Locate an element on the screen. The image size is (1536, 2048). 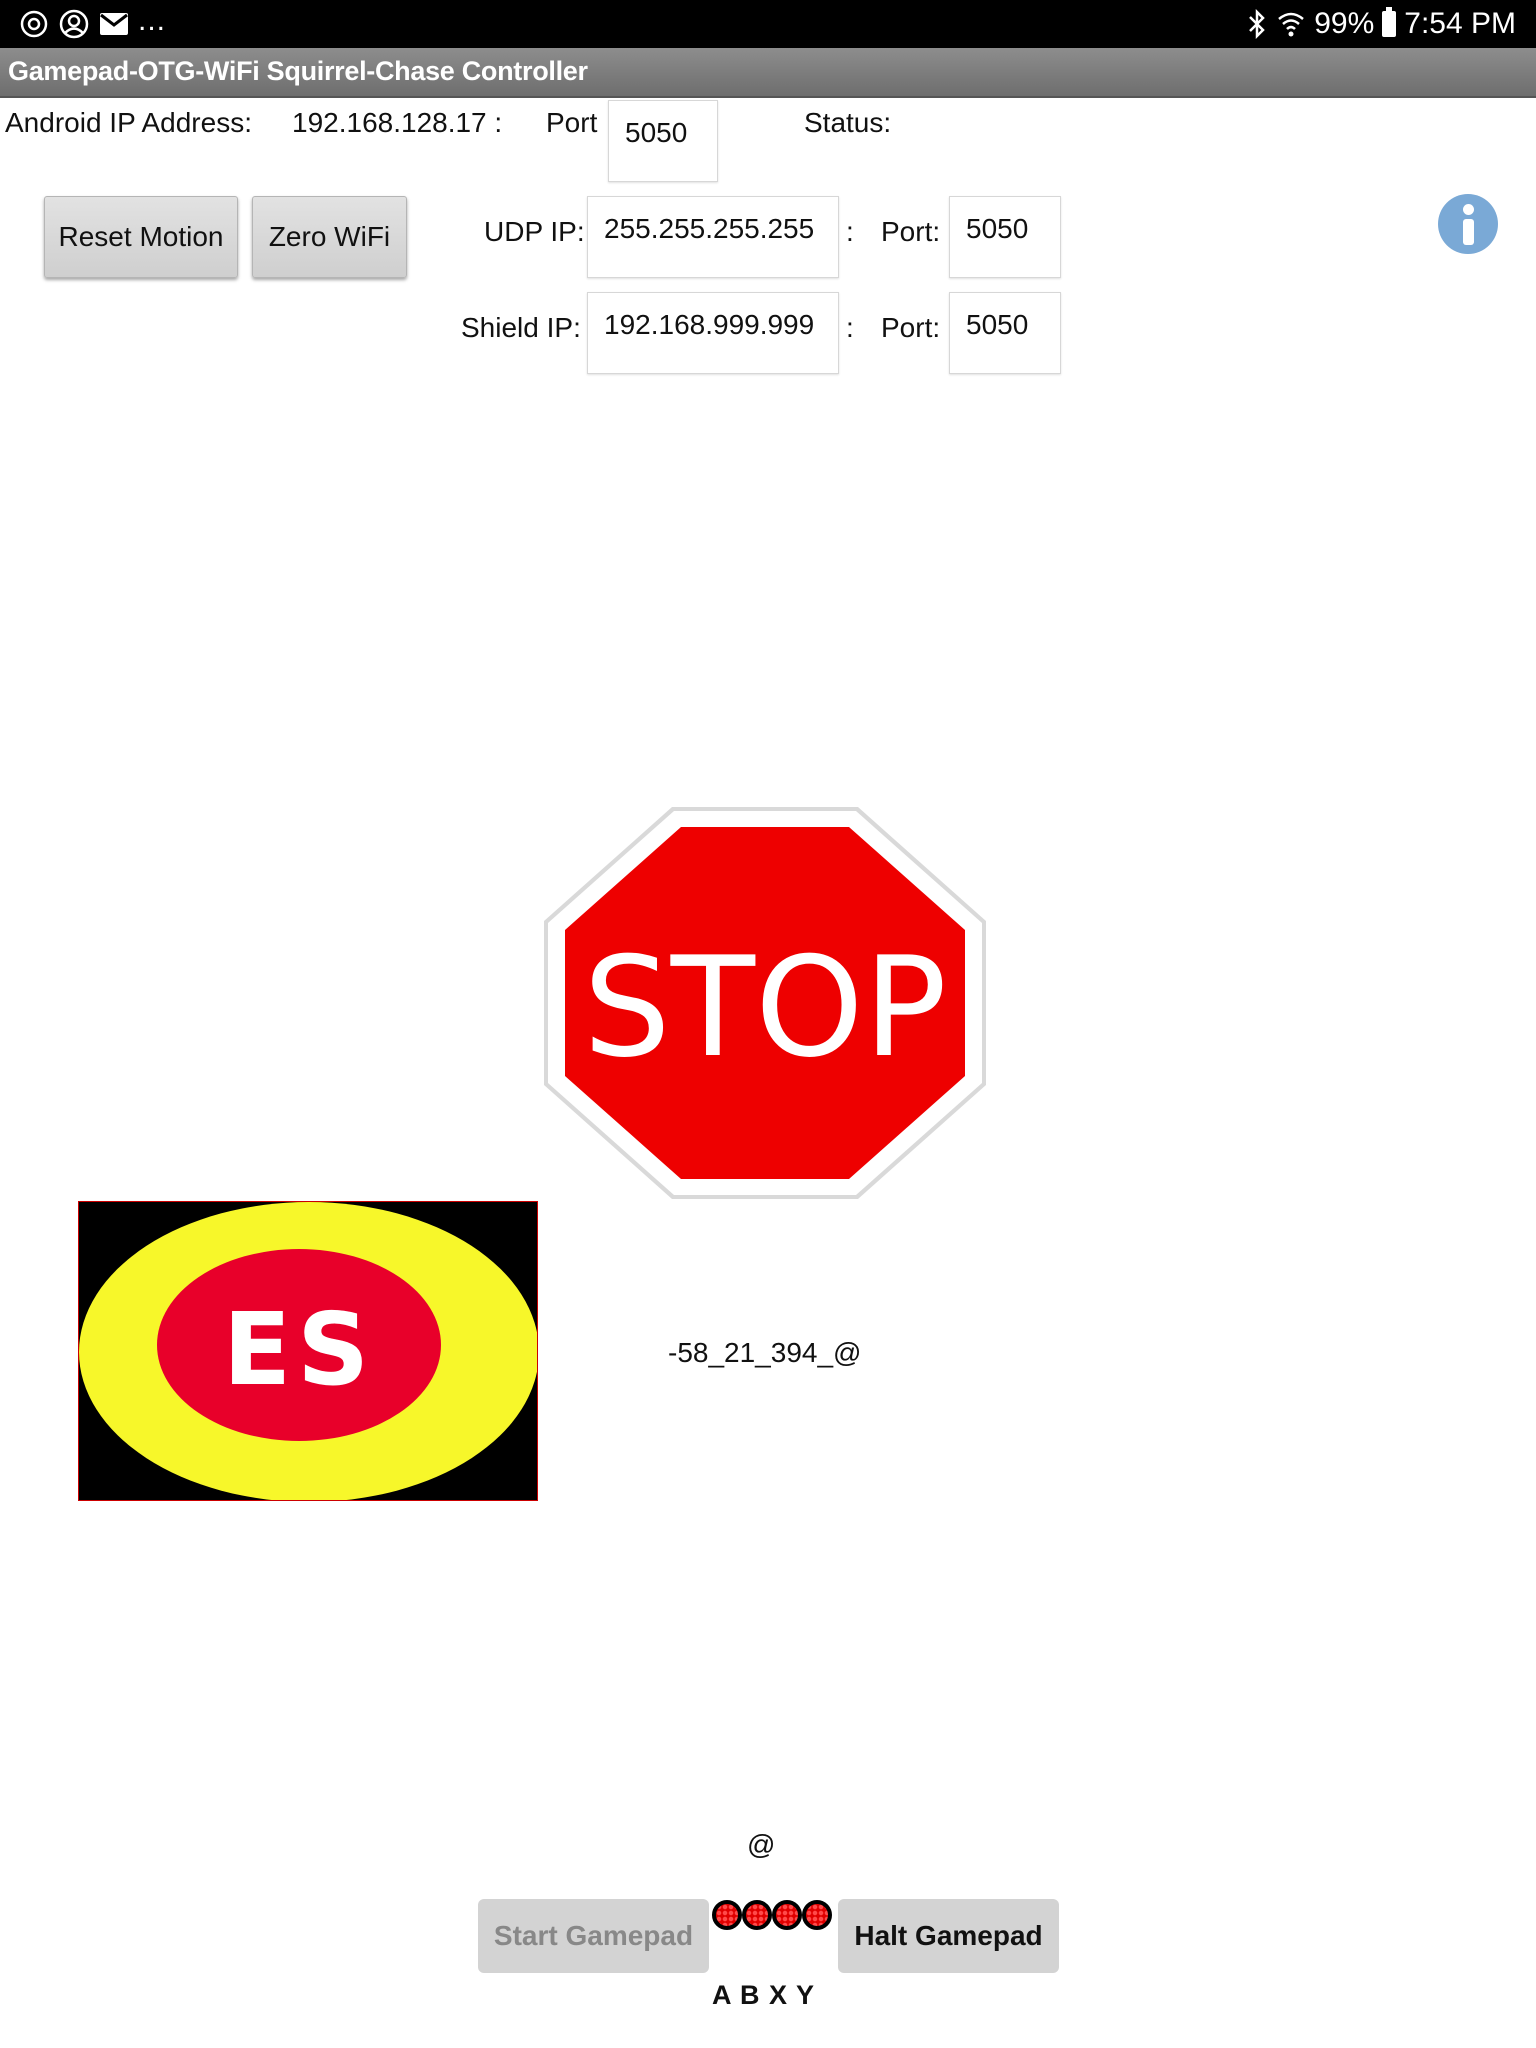
gamepad-readout: -58_21_394_@ is located at coordinates (765, 1352).